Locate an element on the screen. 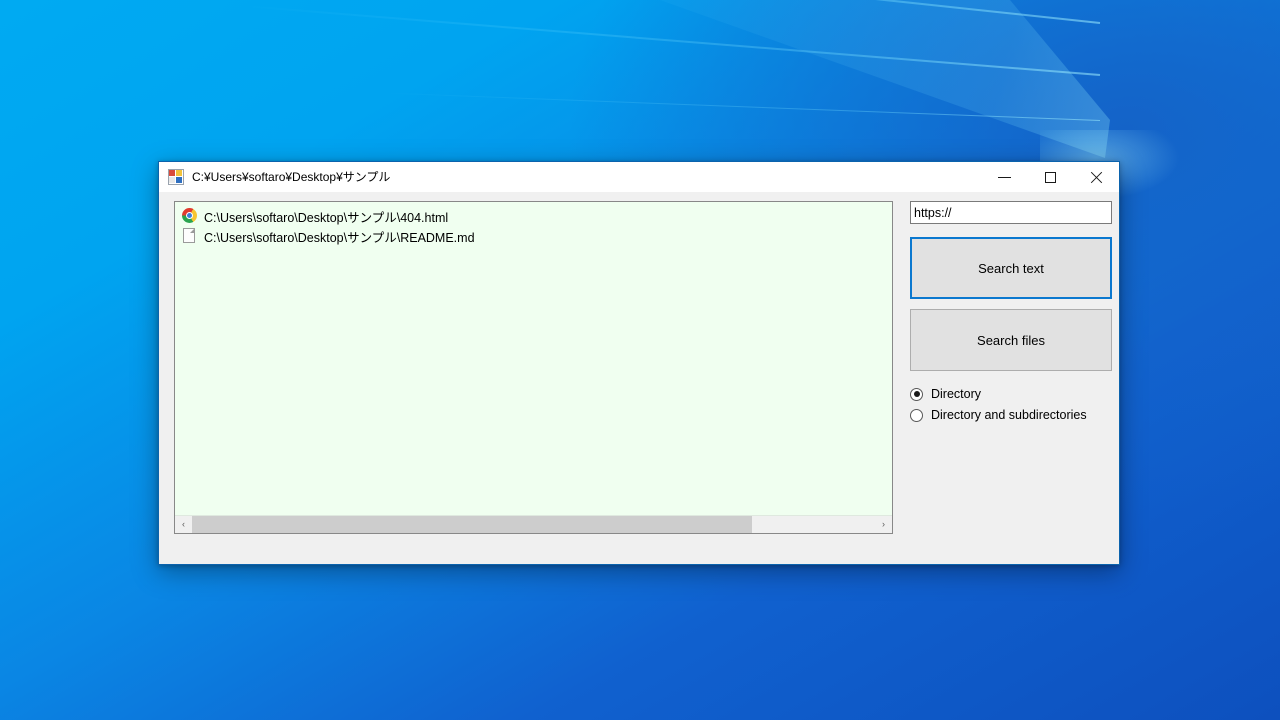  radio-directory: Directory is located at coordinates (1008, 394).